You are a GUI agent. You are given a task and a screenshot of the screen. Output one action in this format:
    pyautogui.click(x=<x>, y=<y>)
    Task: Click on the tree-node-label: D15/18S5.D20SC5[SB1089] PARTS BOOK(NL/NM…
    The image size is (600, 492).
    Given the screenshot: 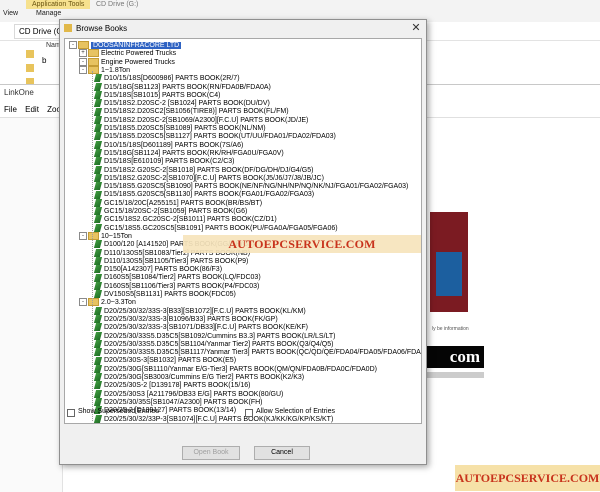 What is the action you would take?
    pyautogui.click(x=185, y=128)
    